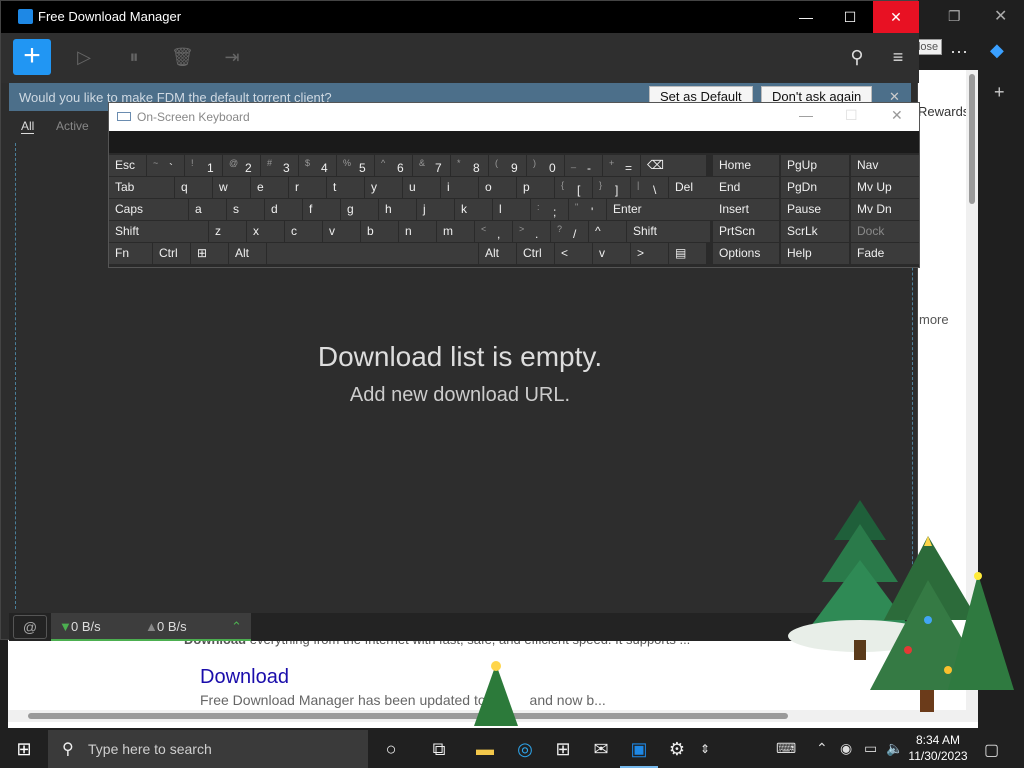  Describe the element at coordinates (639, 749) in the screenshot. I see `fdm-taskbar-icon: ▣` at that location.